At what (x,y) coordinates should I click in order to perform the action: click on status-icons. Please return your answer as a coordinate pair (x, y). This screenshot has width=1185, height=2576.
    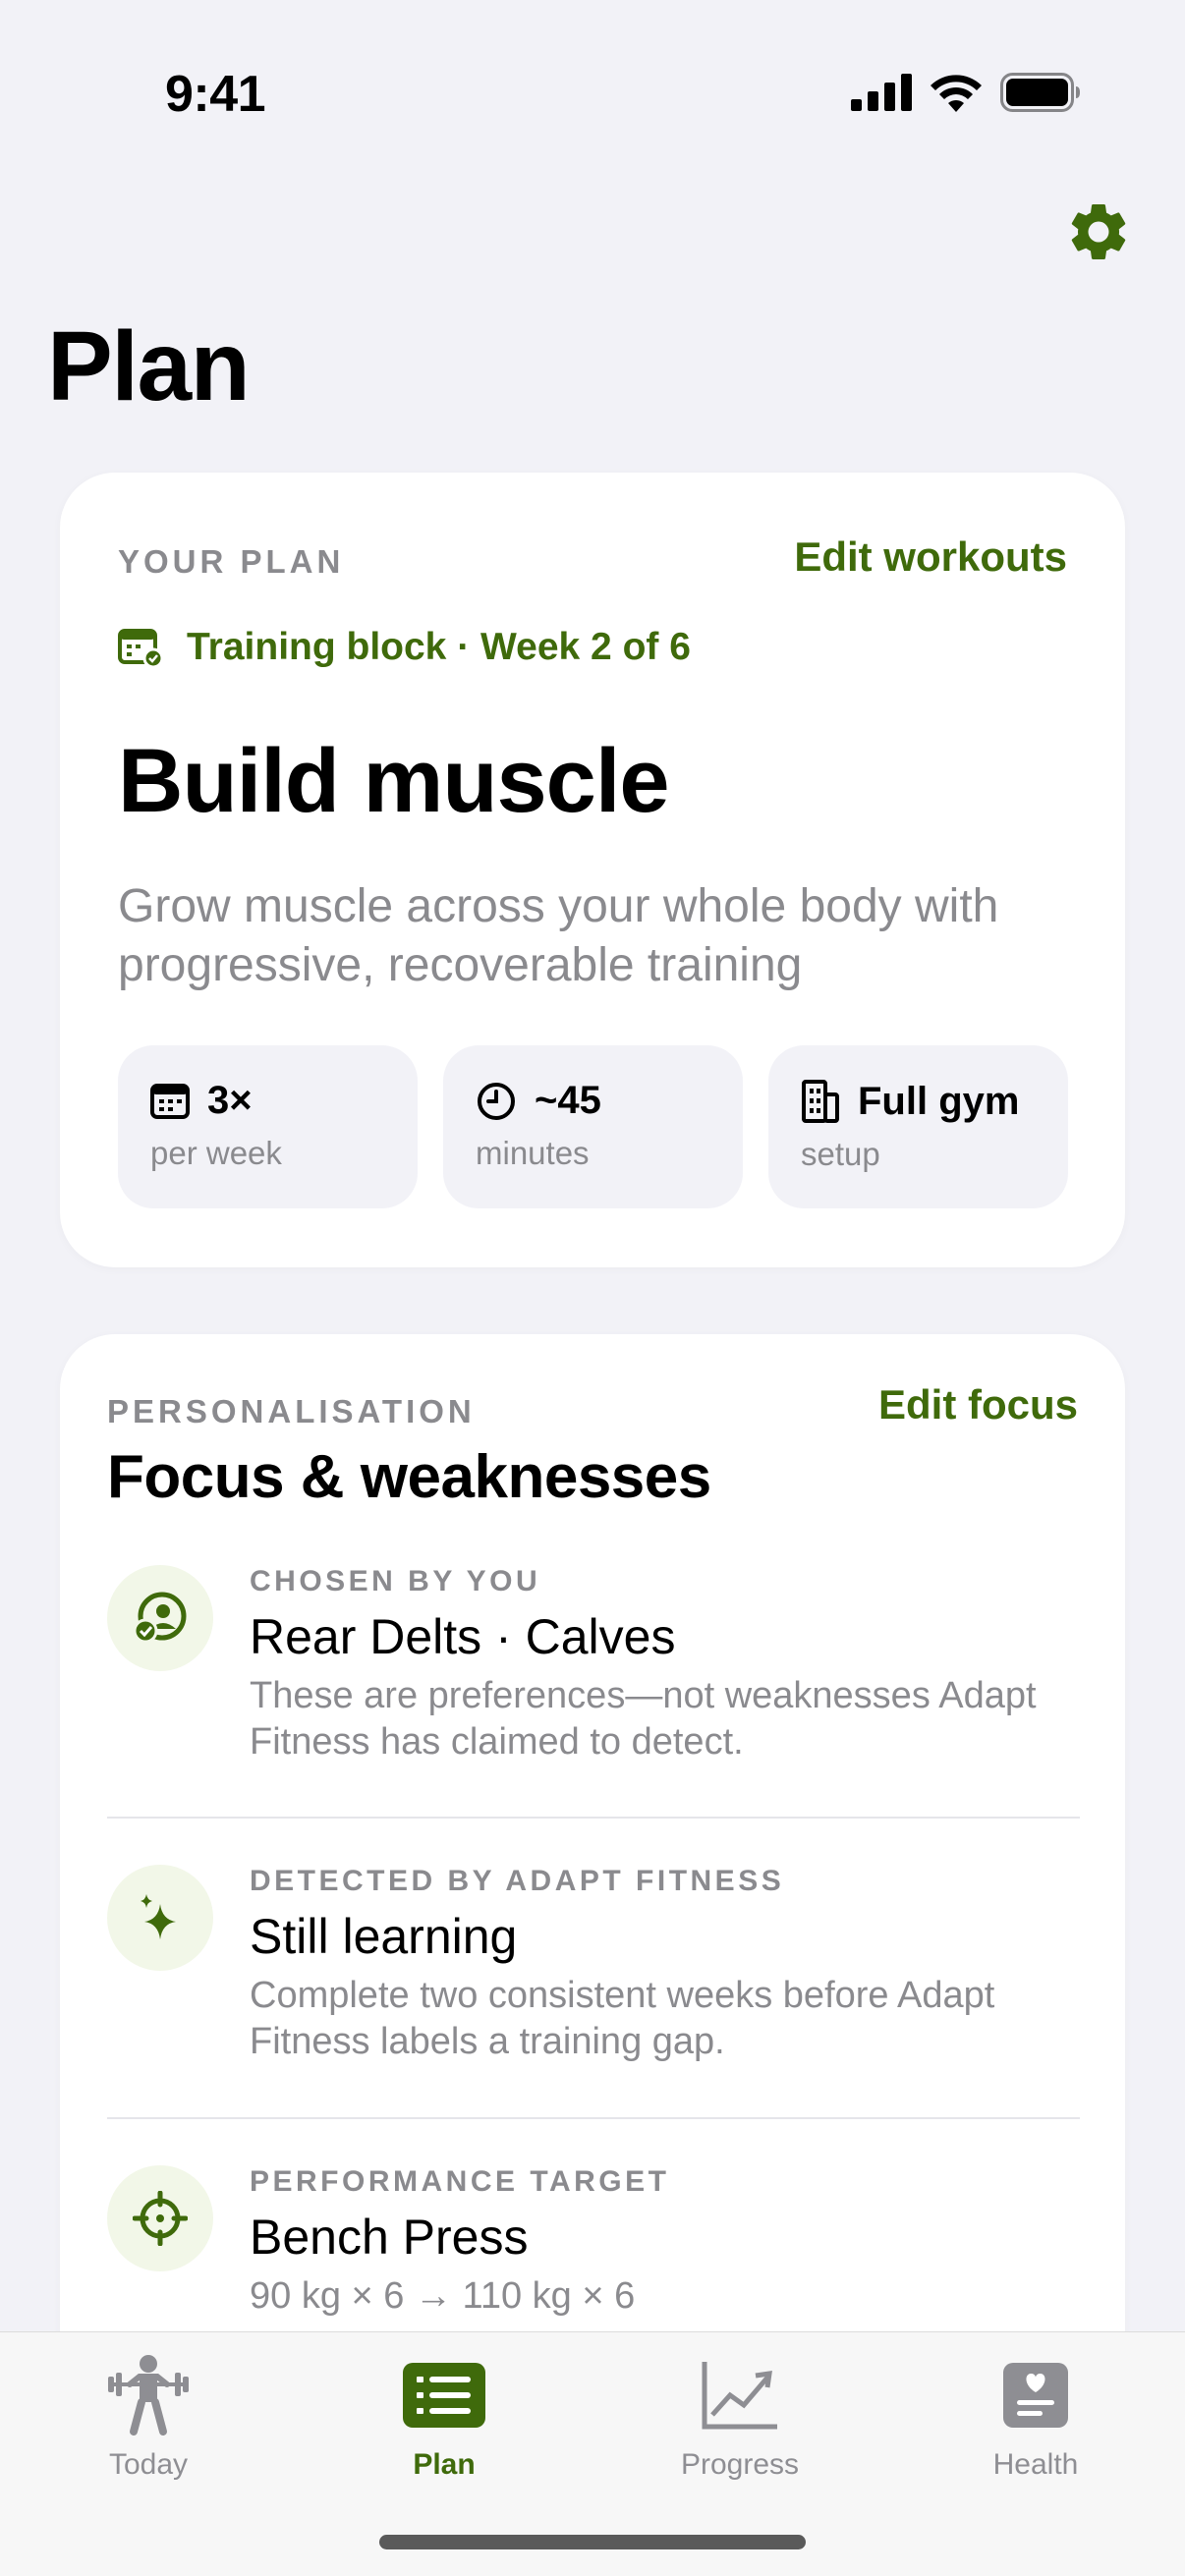
    Looking at the image, I should click on (966, 92).